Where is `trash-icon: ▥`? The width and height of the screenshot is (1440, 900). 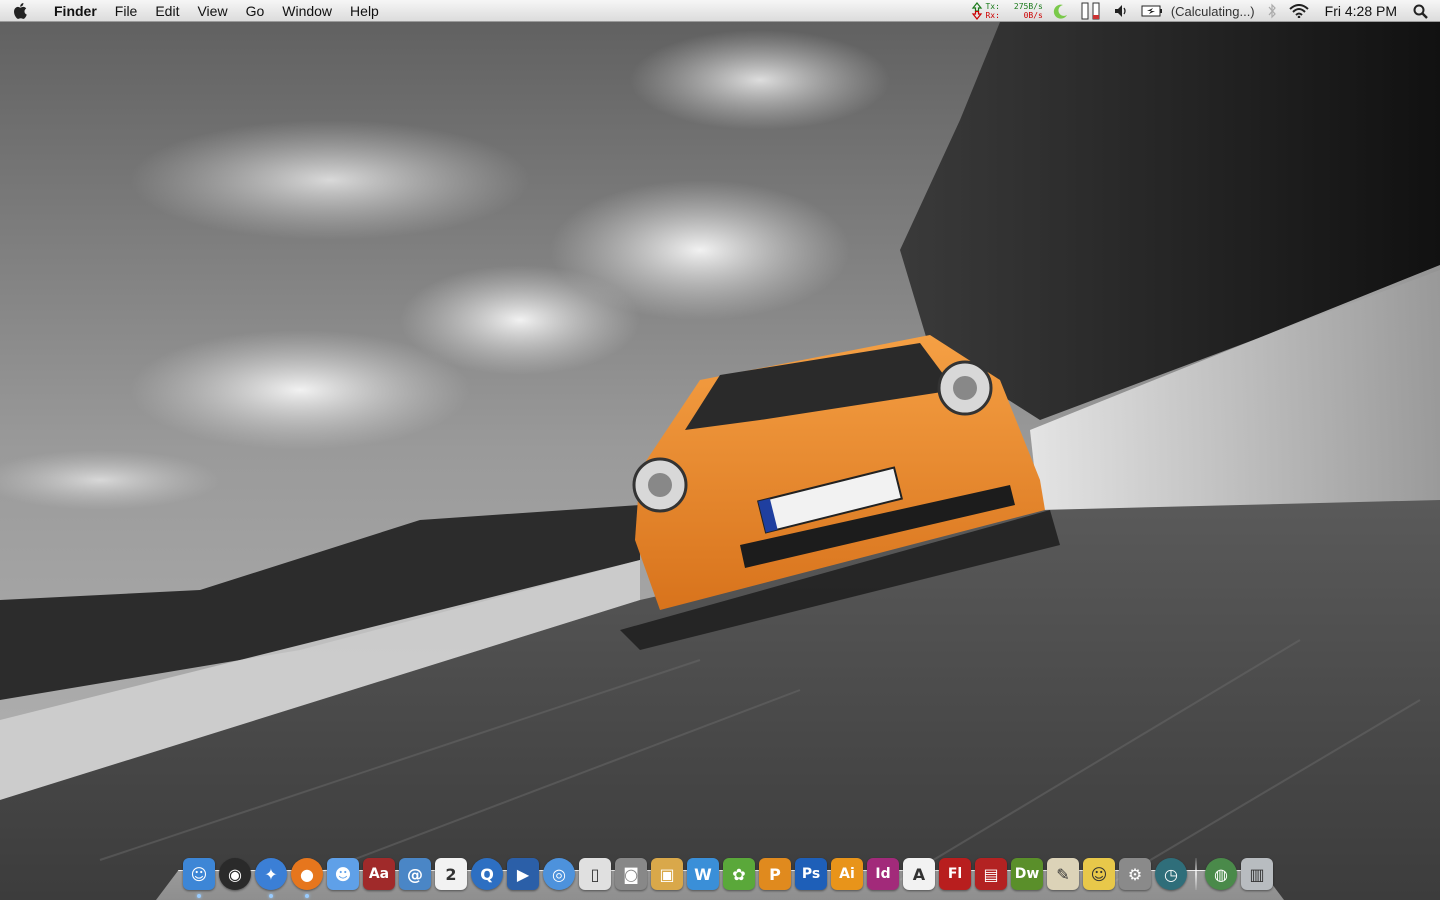
trash-icon: ▥ is located at coordinates (1257, 874).